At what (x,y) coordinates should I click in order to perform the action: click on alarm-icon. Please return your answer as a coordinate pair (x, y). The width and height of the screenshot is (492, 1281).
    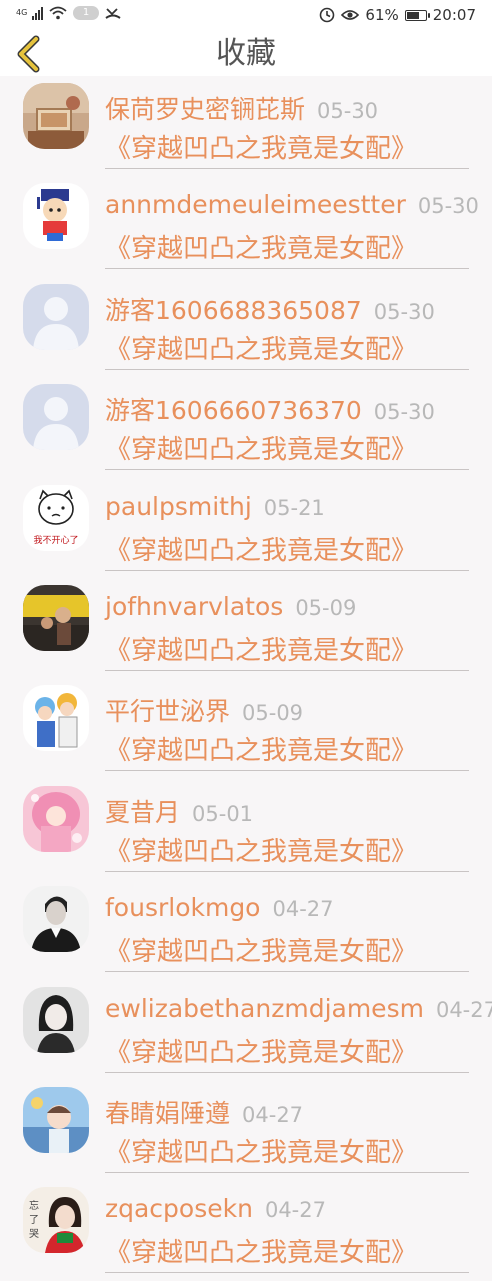
    Looking at the image, I should click on (327, 15).